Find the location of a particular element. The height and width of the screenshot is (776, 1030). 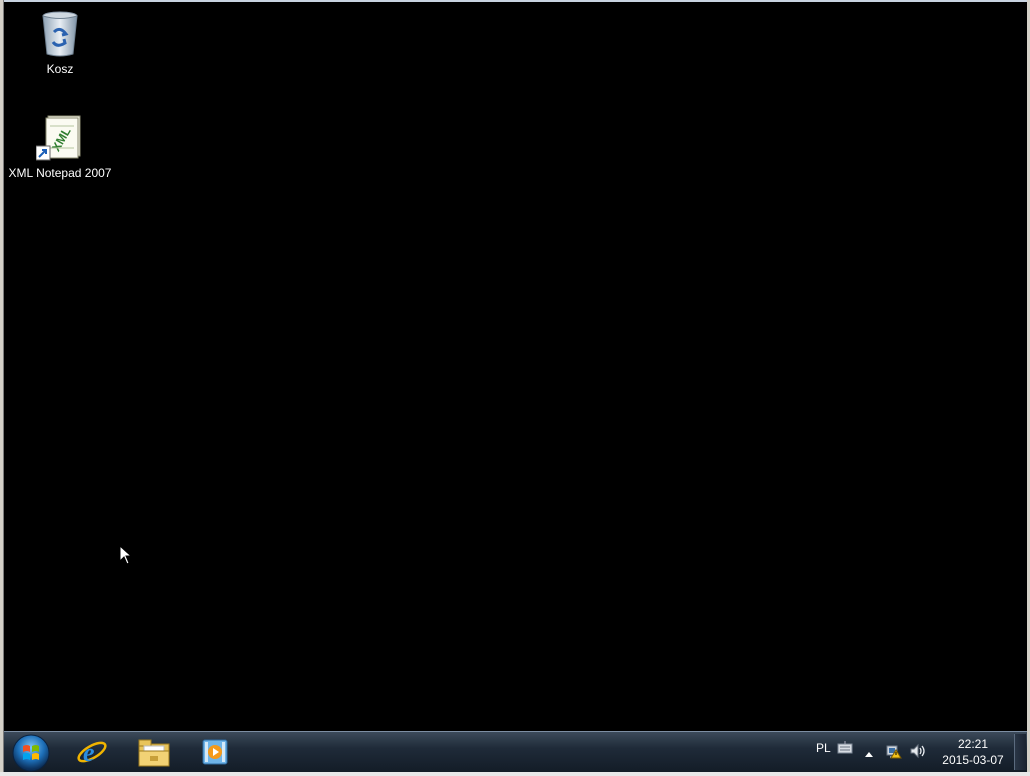

taskbar-media-player is located at coordinates (215, 752).